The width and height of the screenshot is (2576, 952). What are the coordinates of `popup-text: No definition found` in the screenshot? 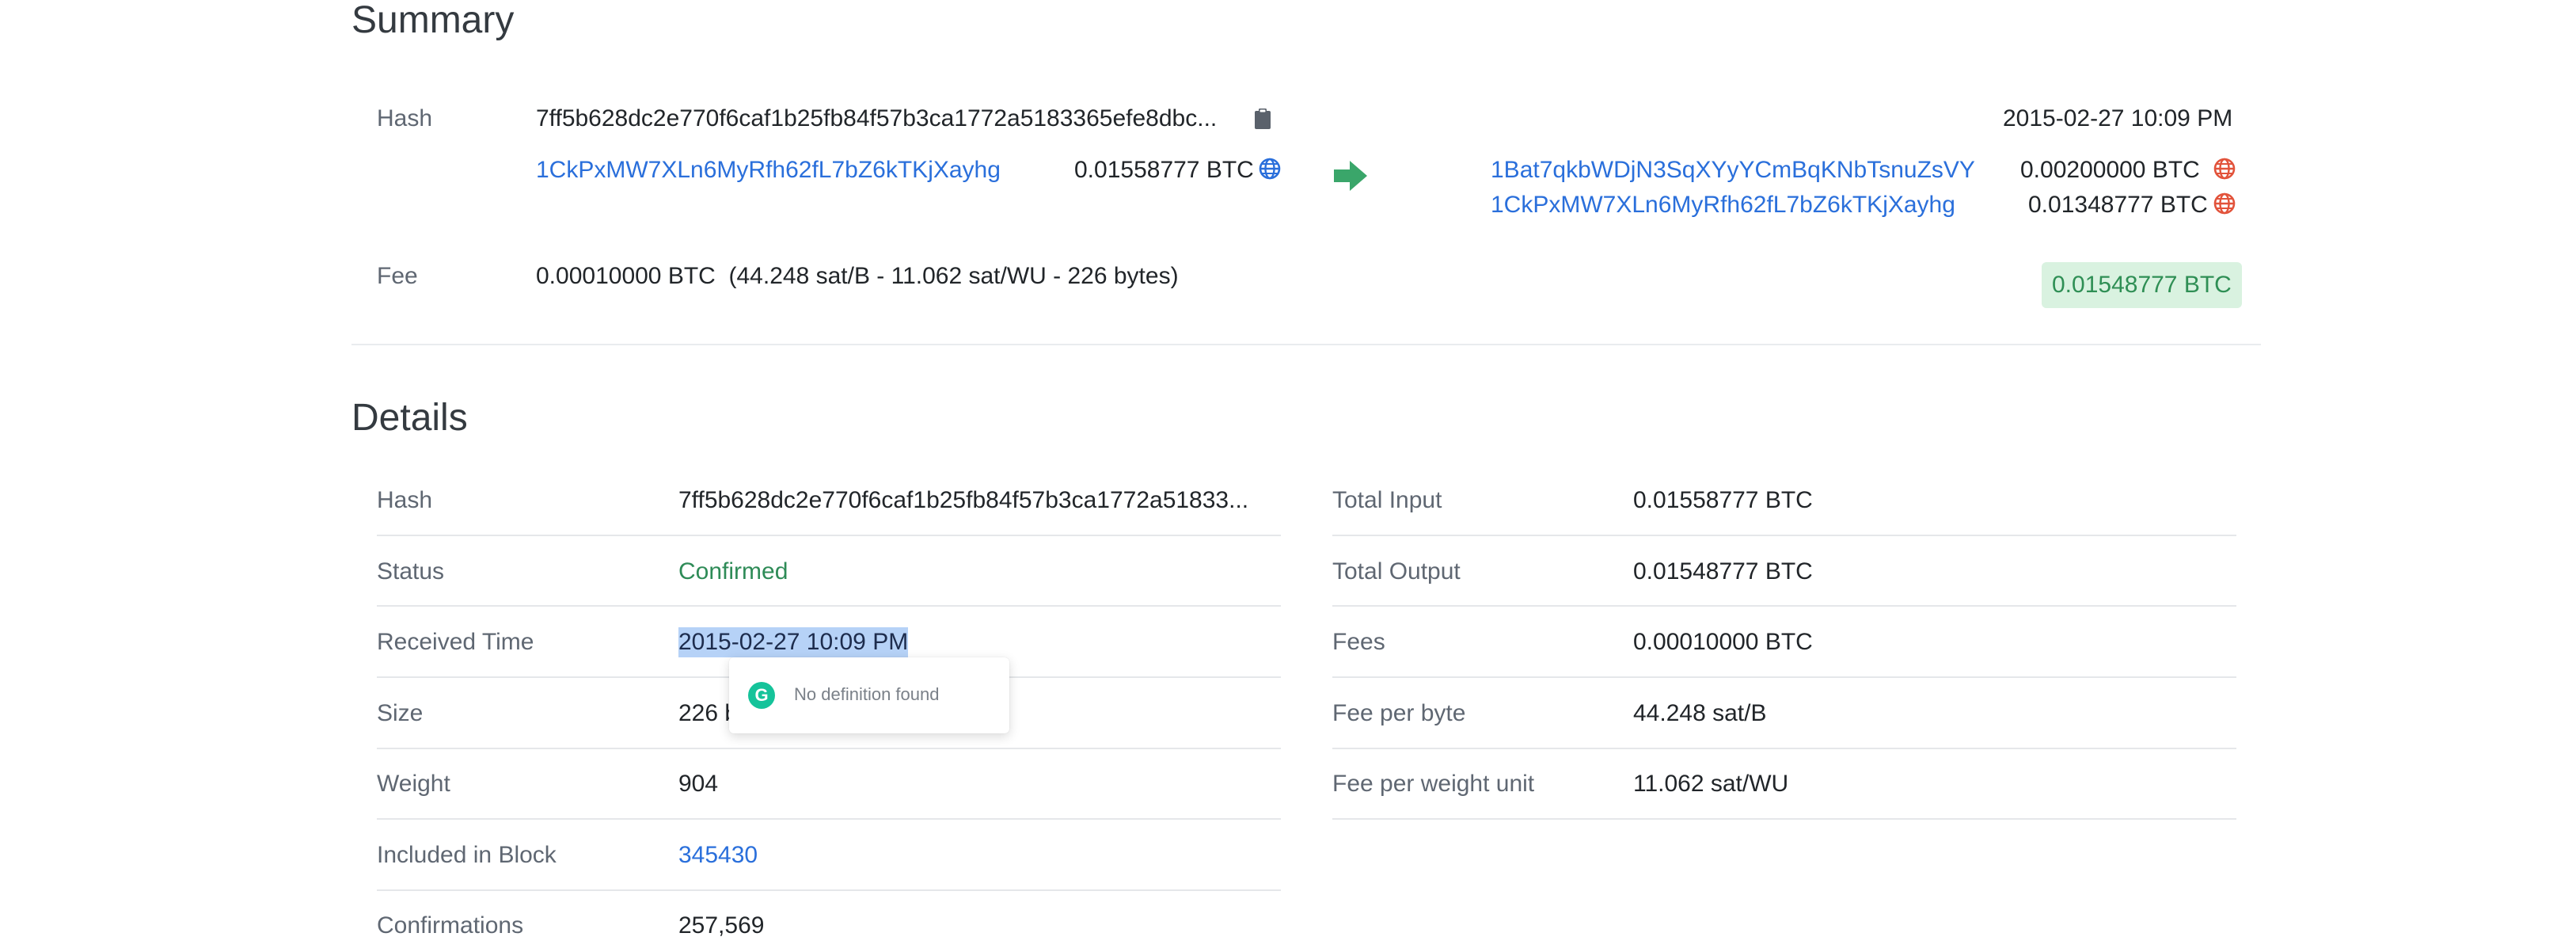 It's located at (867, 694).